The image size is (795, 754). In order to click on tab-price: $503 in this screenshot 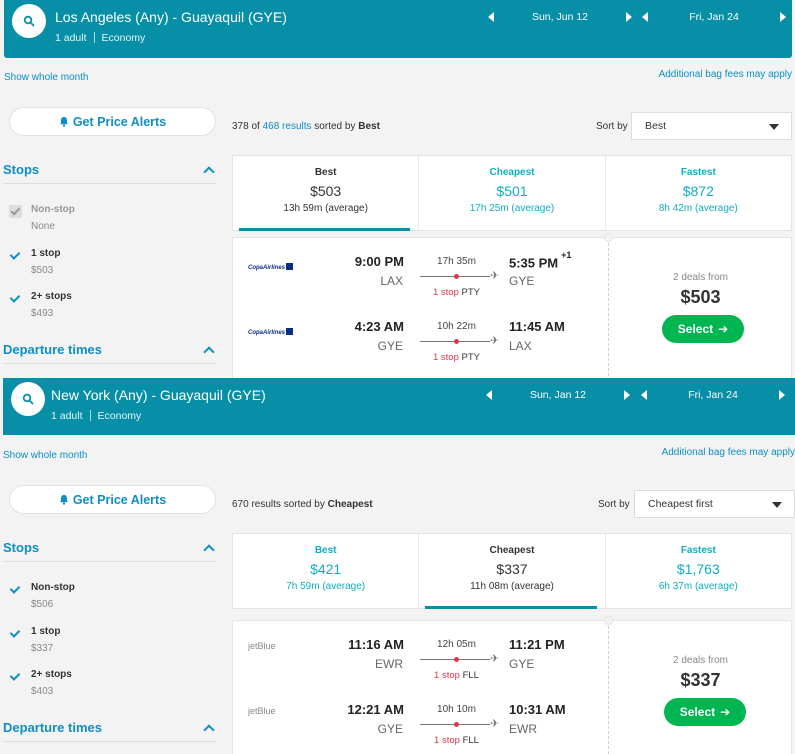, I will do `click(326, 191)`.